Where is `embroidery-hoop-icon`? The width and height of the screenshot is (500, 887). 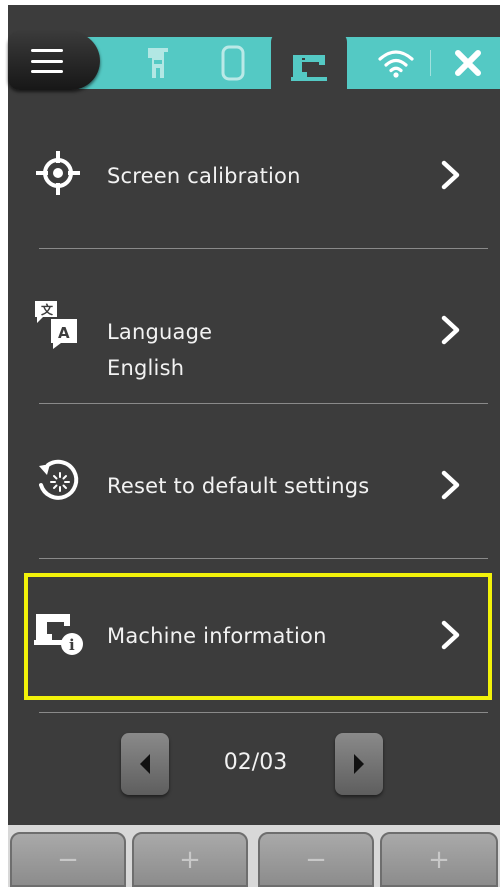
embroidery-hoop-icon is located at coordinates (233, 63).